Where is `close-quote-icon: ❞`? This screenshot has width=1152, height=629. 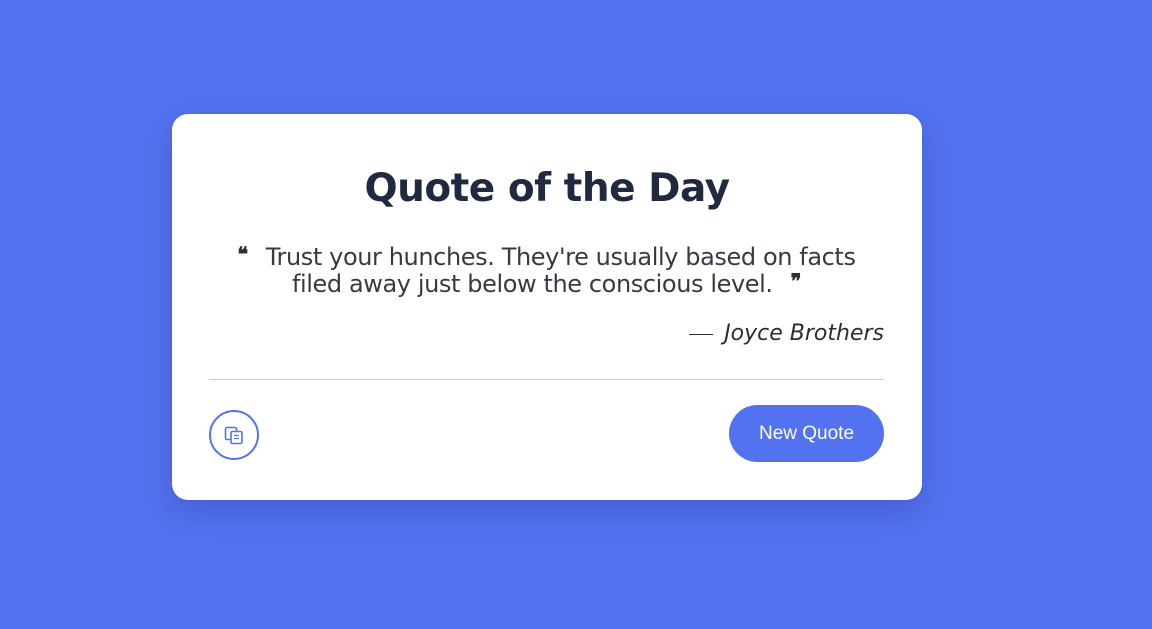
close-quote-icon: ❞ is located at coordinates (796, 281).